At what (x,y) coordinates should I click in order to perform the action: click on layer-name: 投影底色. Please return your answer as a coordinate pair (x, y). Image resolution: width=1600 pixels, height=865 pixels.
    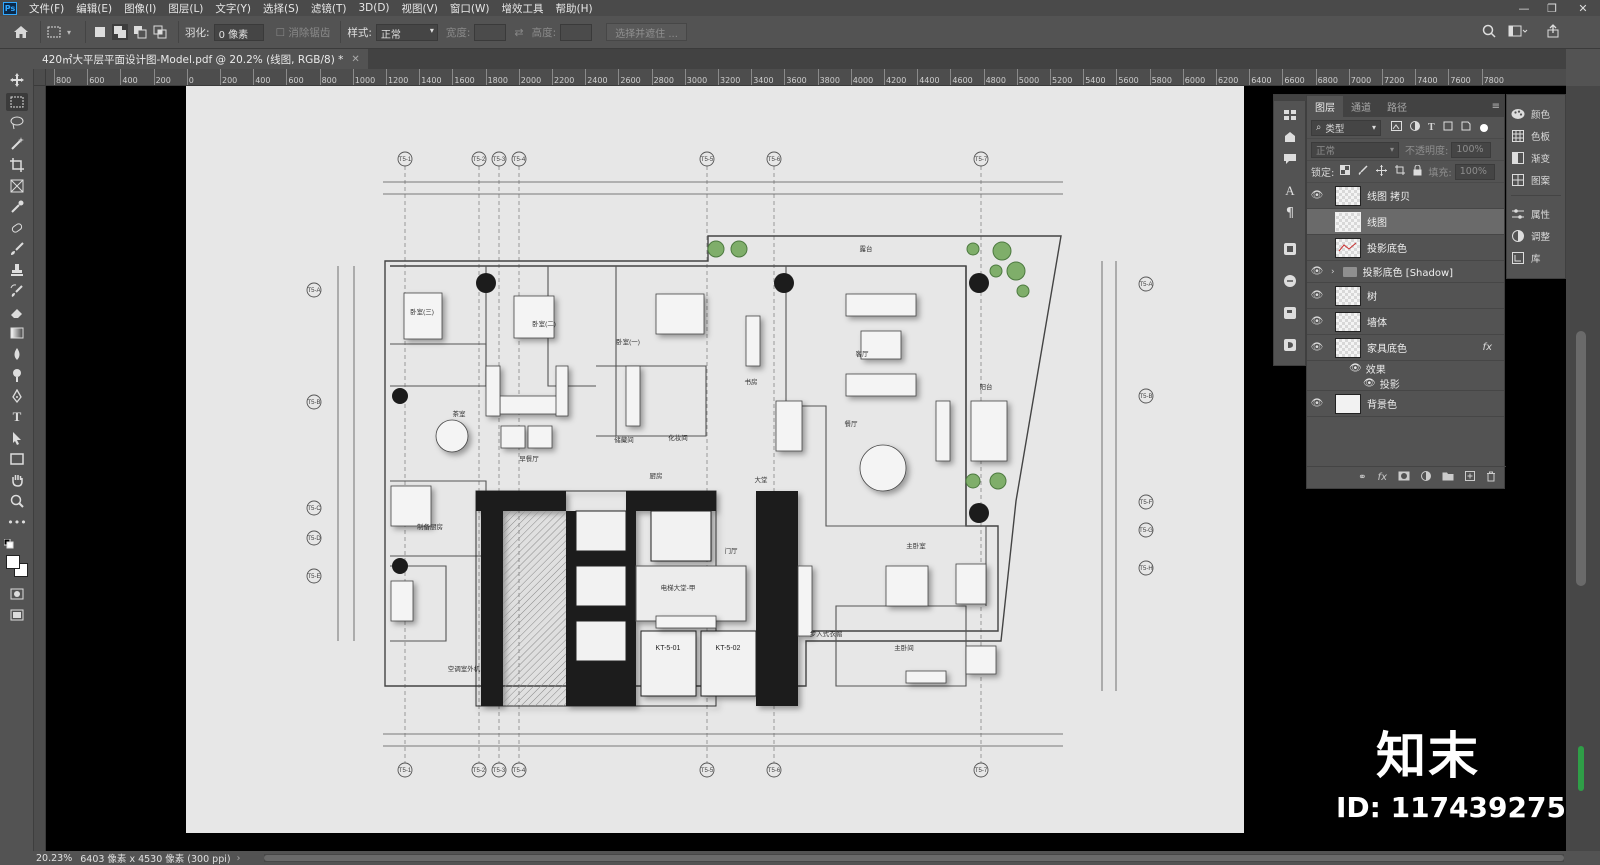
    Looking at the image, I should click on (1387, 247).